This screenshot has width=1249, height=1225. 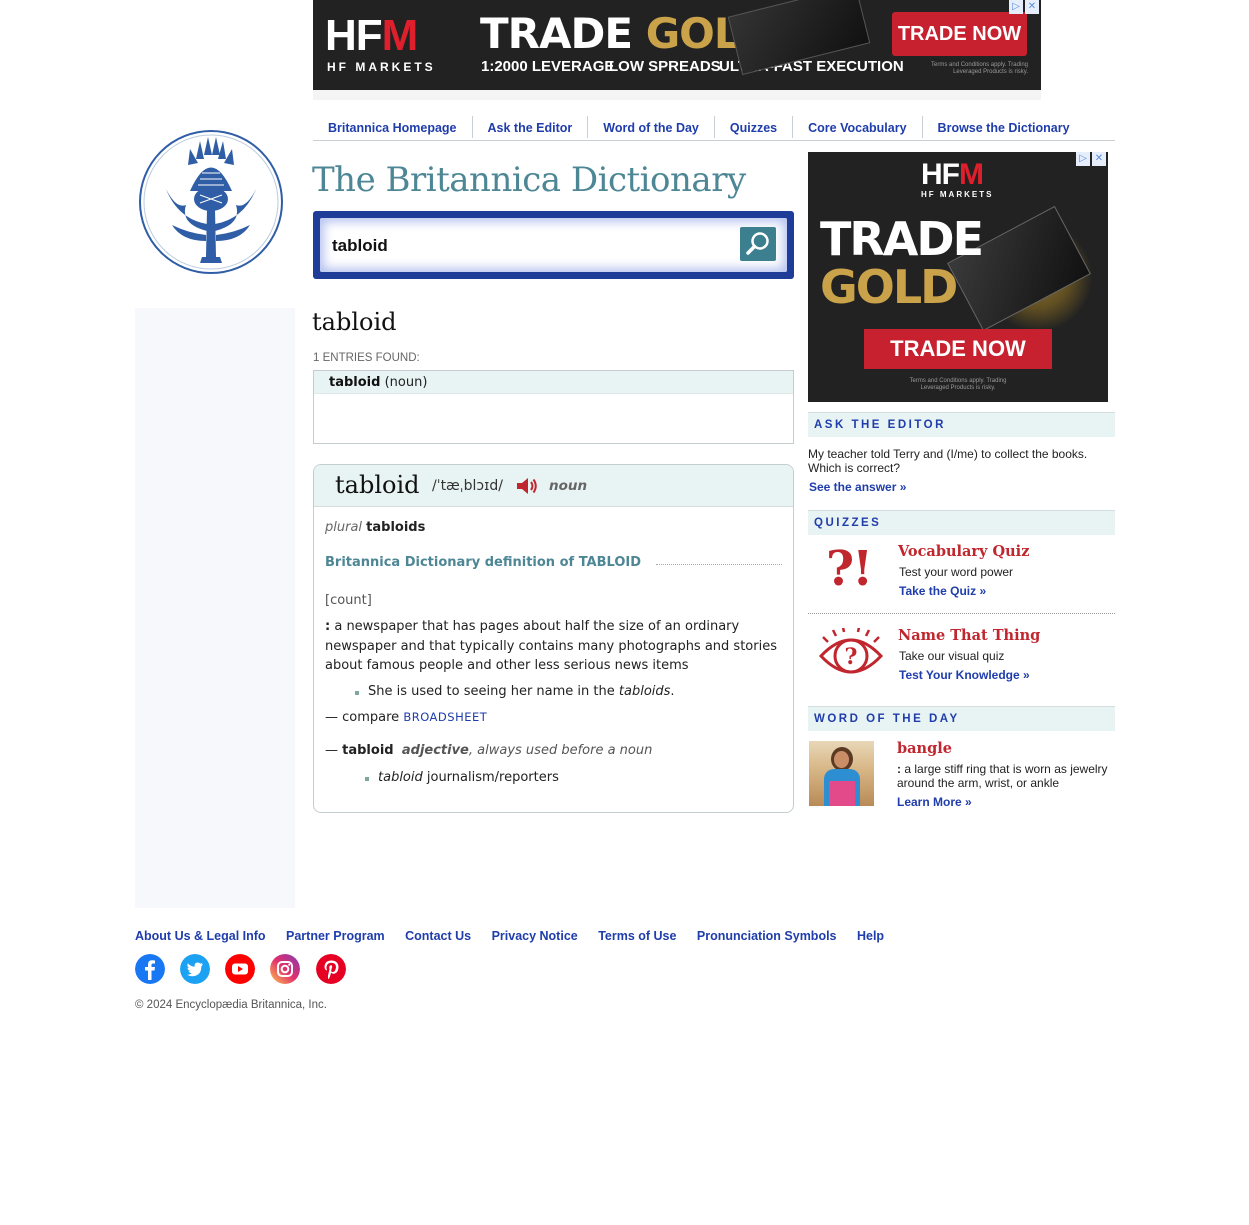 I want to click on footer-privacy-link: Privacy Notice, so click(x=535, y=936).